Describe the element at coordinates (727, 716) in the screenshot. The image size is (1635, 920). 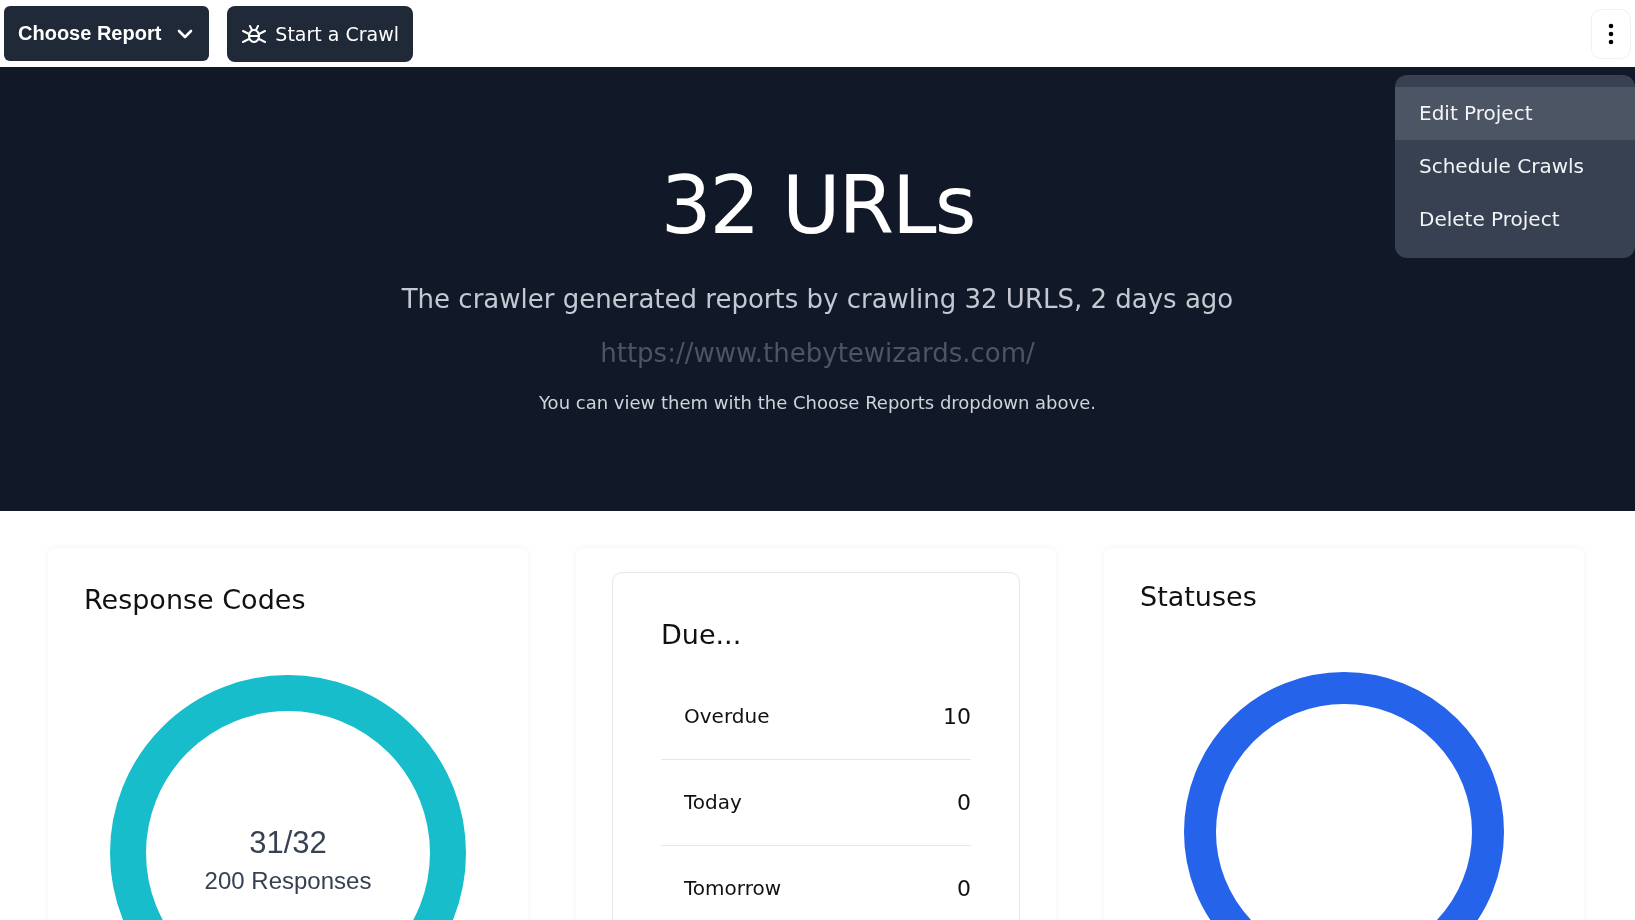
I see `due-label: Overdue` at that location.